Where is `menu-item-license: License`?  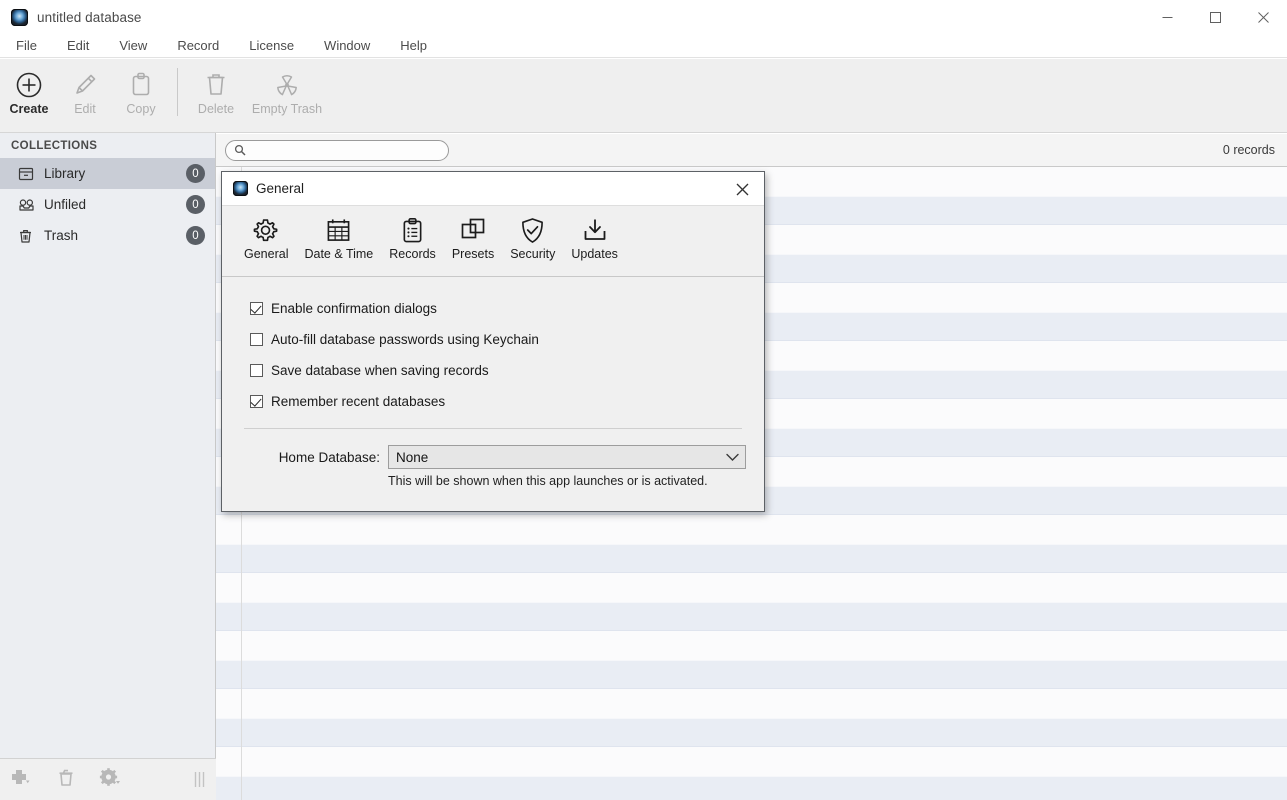 menu-item-license: License is located at coordinates (271, 45).